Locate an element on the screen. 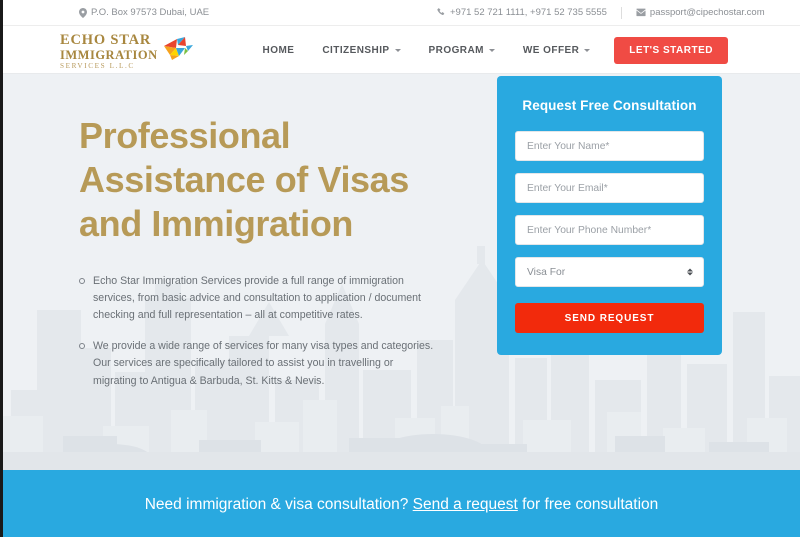 The image size is (800, 537). nav-item-program: PROGRAM is located at coordinates (462, 50).